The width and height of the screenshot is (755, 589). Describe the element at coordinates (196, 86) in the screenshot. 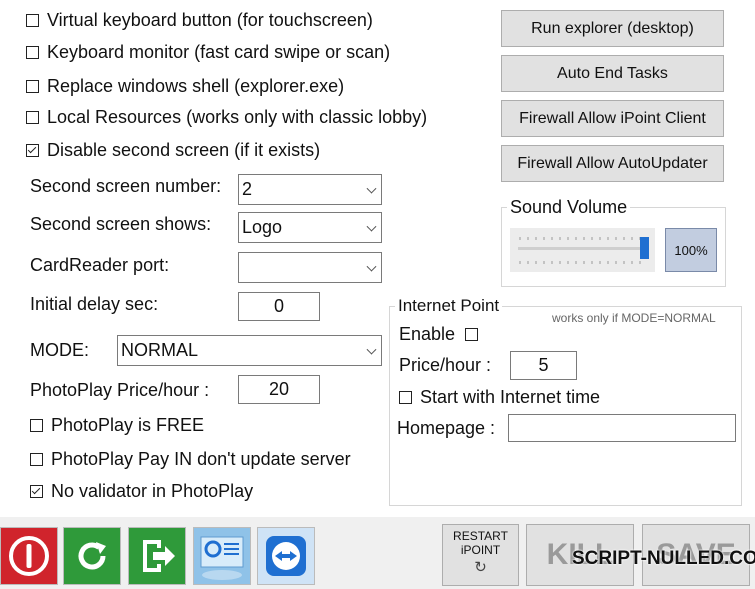

I see `replace-shell-label: Replace windows shell (explorer.exe)` at that location.